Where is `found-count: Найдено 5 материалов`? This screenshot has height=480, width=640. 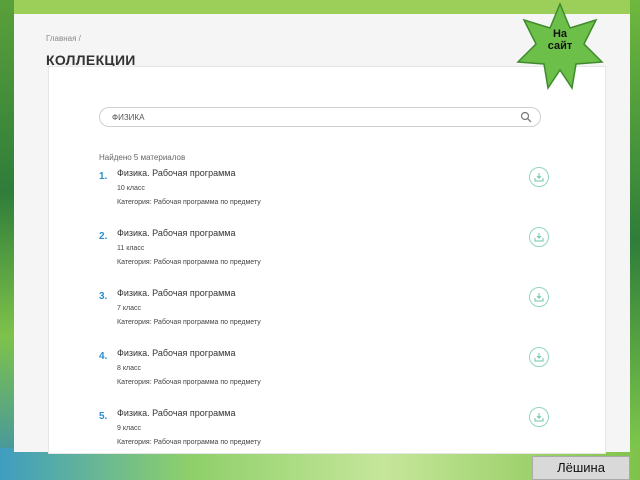 found-count: Найдено 5 материалов is located at coordinates (142, 157).